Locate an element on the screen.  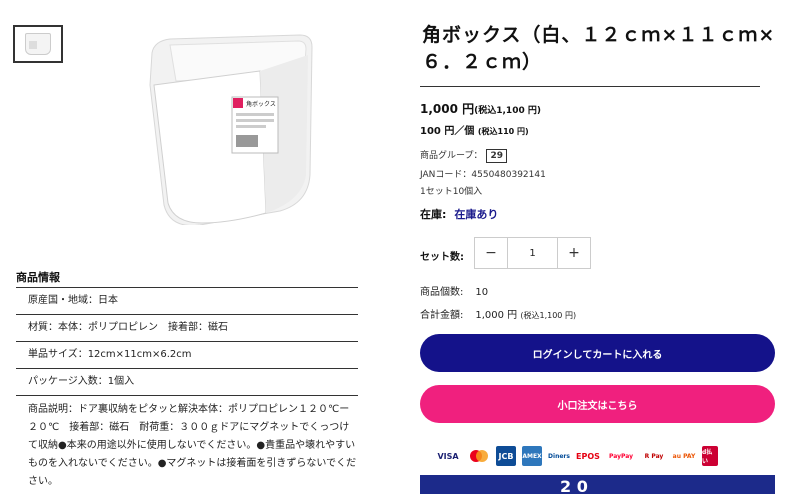
set-info: 1セット10個入 is located at coordinates (451, 192).